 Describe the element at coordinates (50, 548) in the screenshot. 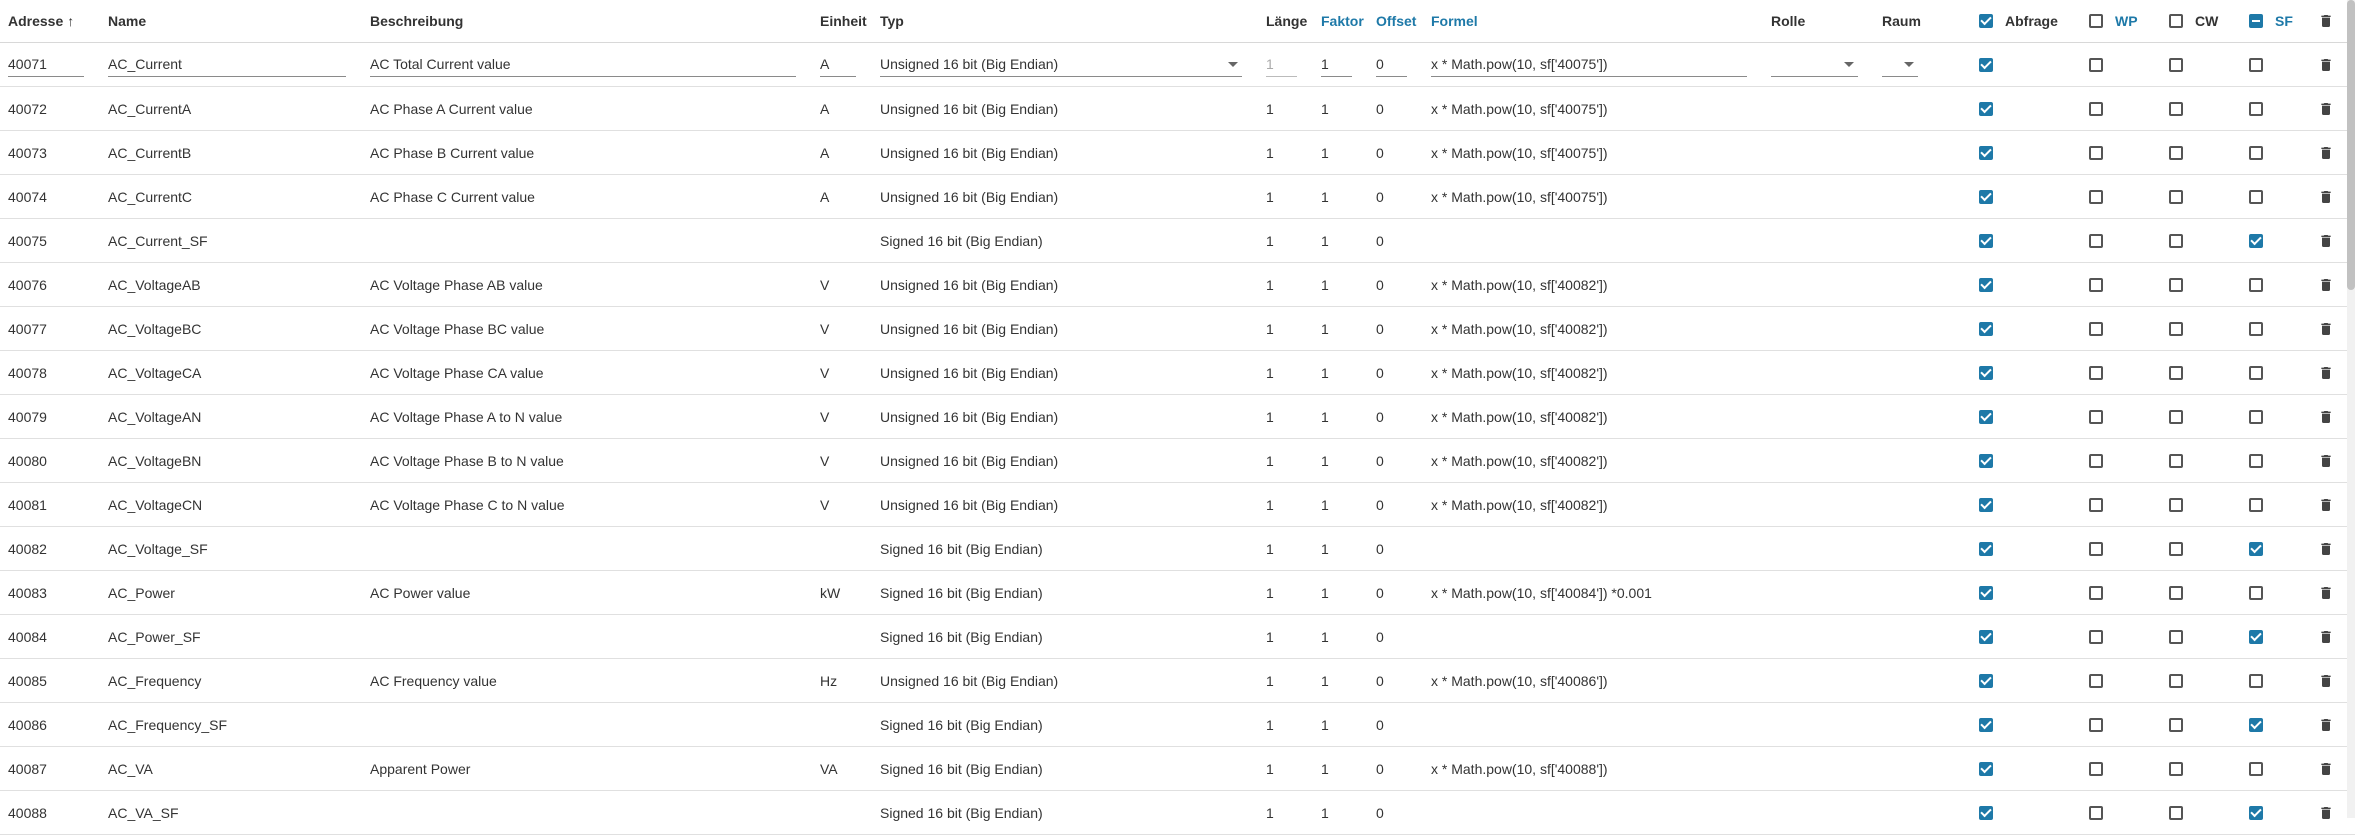

I see `address: 40082` at that location.